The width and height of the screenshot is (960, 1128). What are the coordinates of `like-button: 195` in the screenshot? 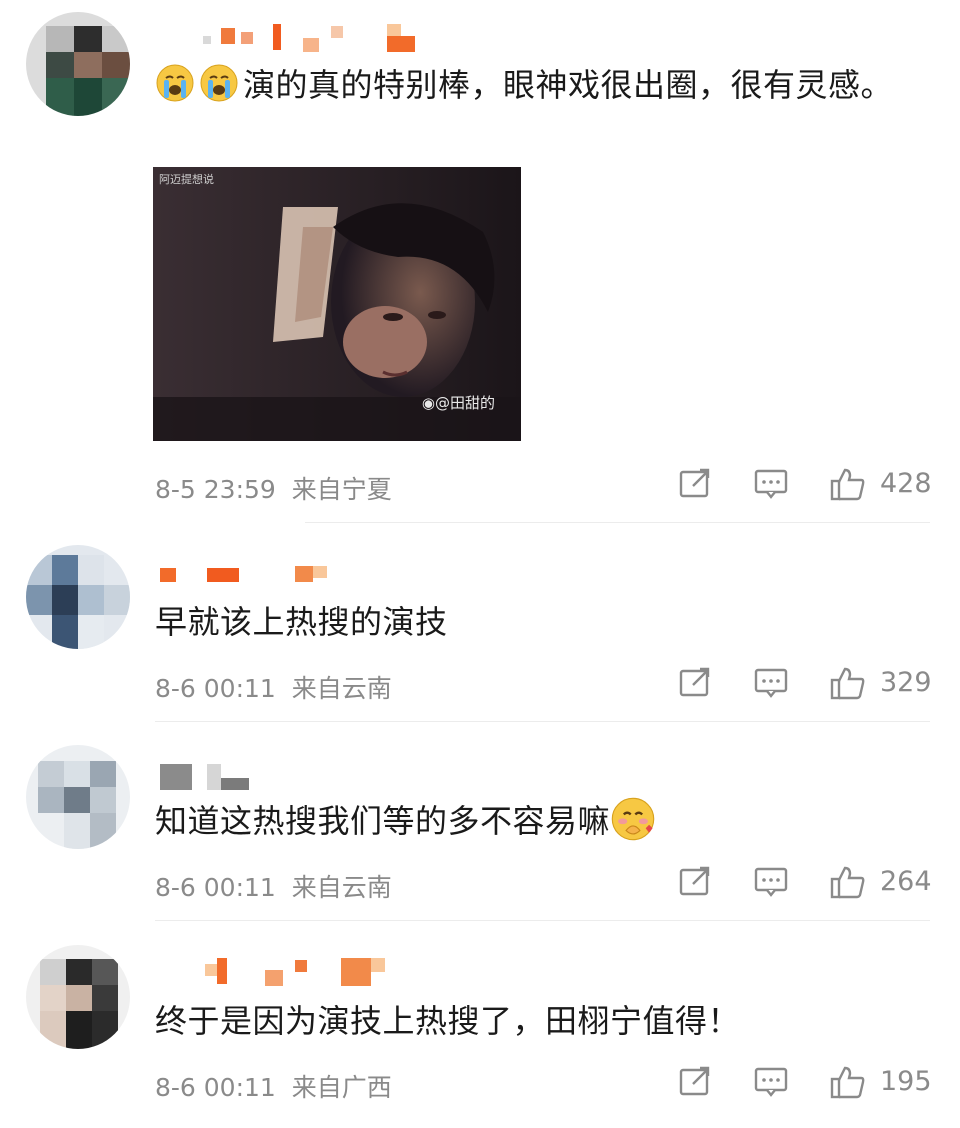 It's located at (881, 1084).